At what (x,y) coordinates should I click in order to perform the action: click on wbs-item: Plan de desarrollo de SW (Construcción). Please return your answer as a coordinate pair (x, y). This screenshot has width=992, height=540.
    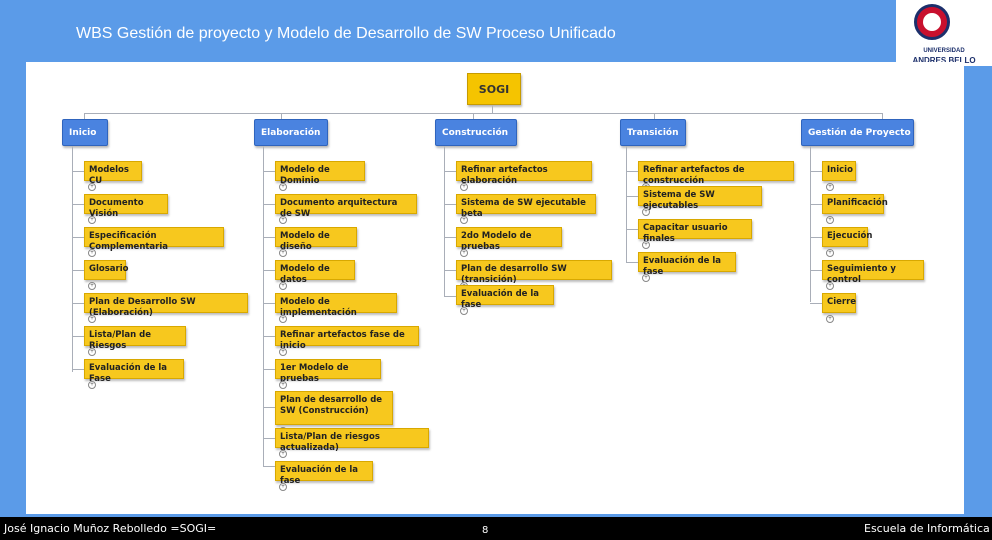
    Looking at the image, I should click on (334, 408).